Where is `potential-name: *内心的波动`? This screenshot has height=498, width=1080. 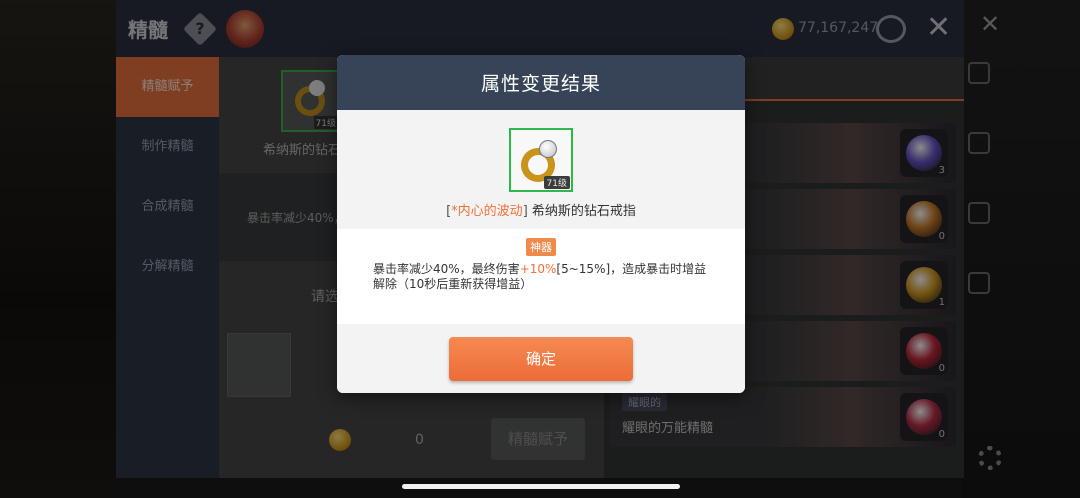 potential-name: *内心的波动 is located at coordinates (487, 211).